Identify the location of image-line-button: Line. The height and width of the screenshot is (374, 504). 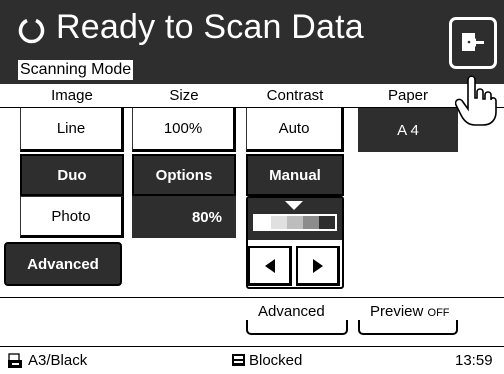
(72, 130).